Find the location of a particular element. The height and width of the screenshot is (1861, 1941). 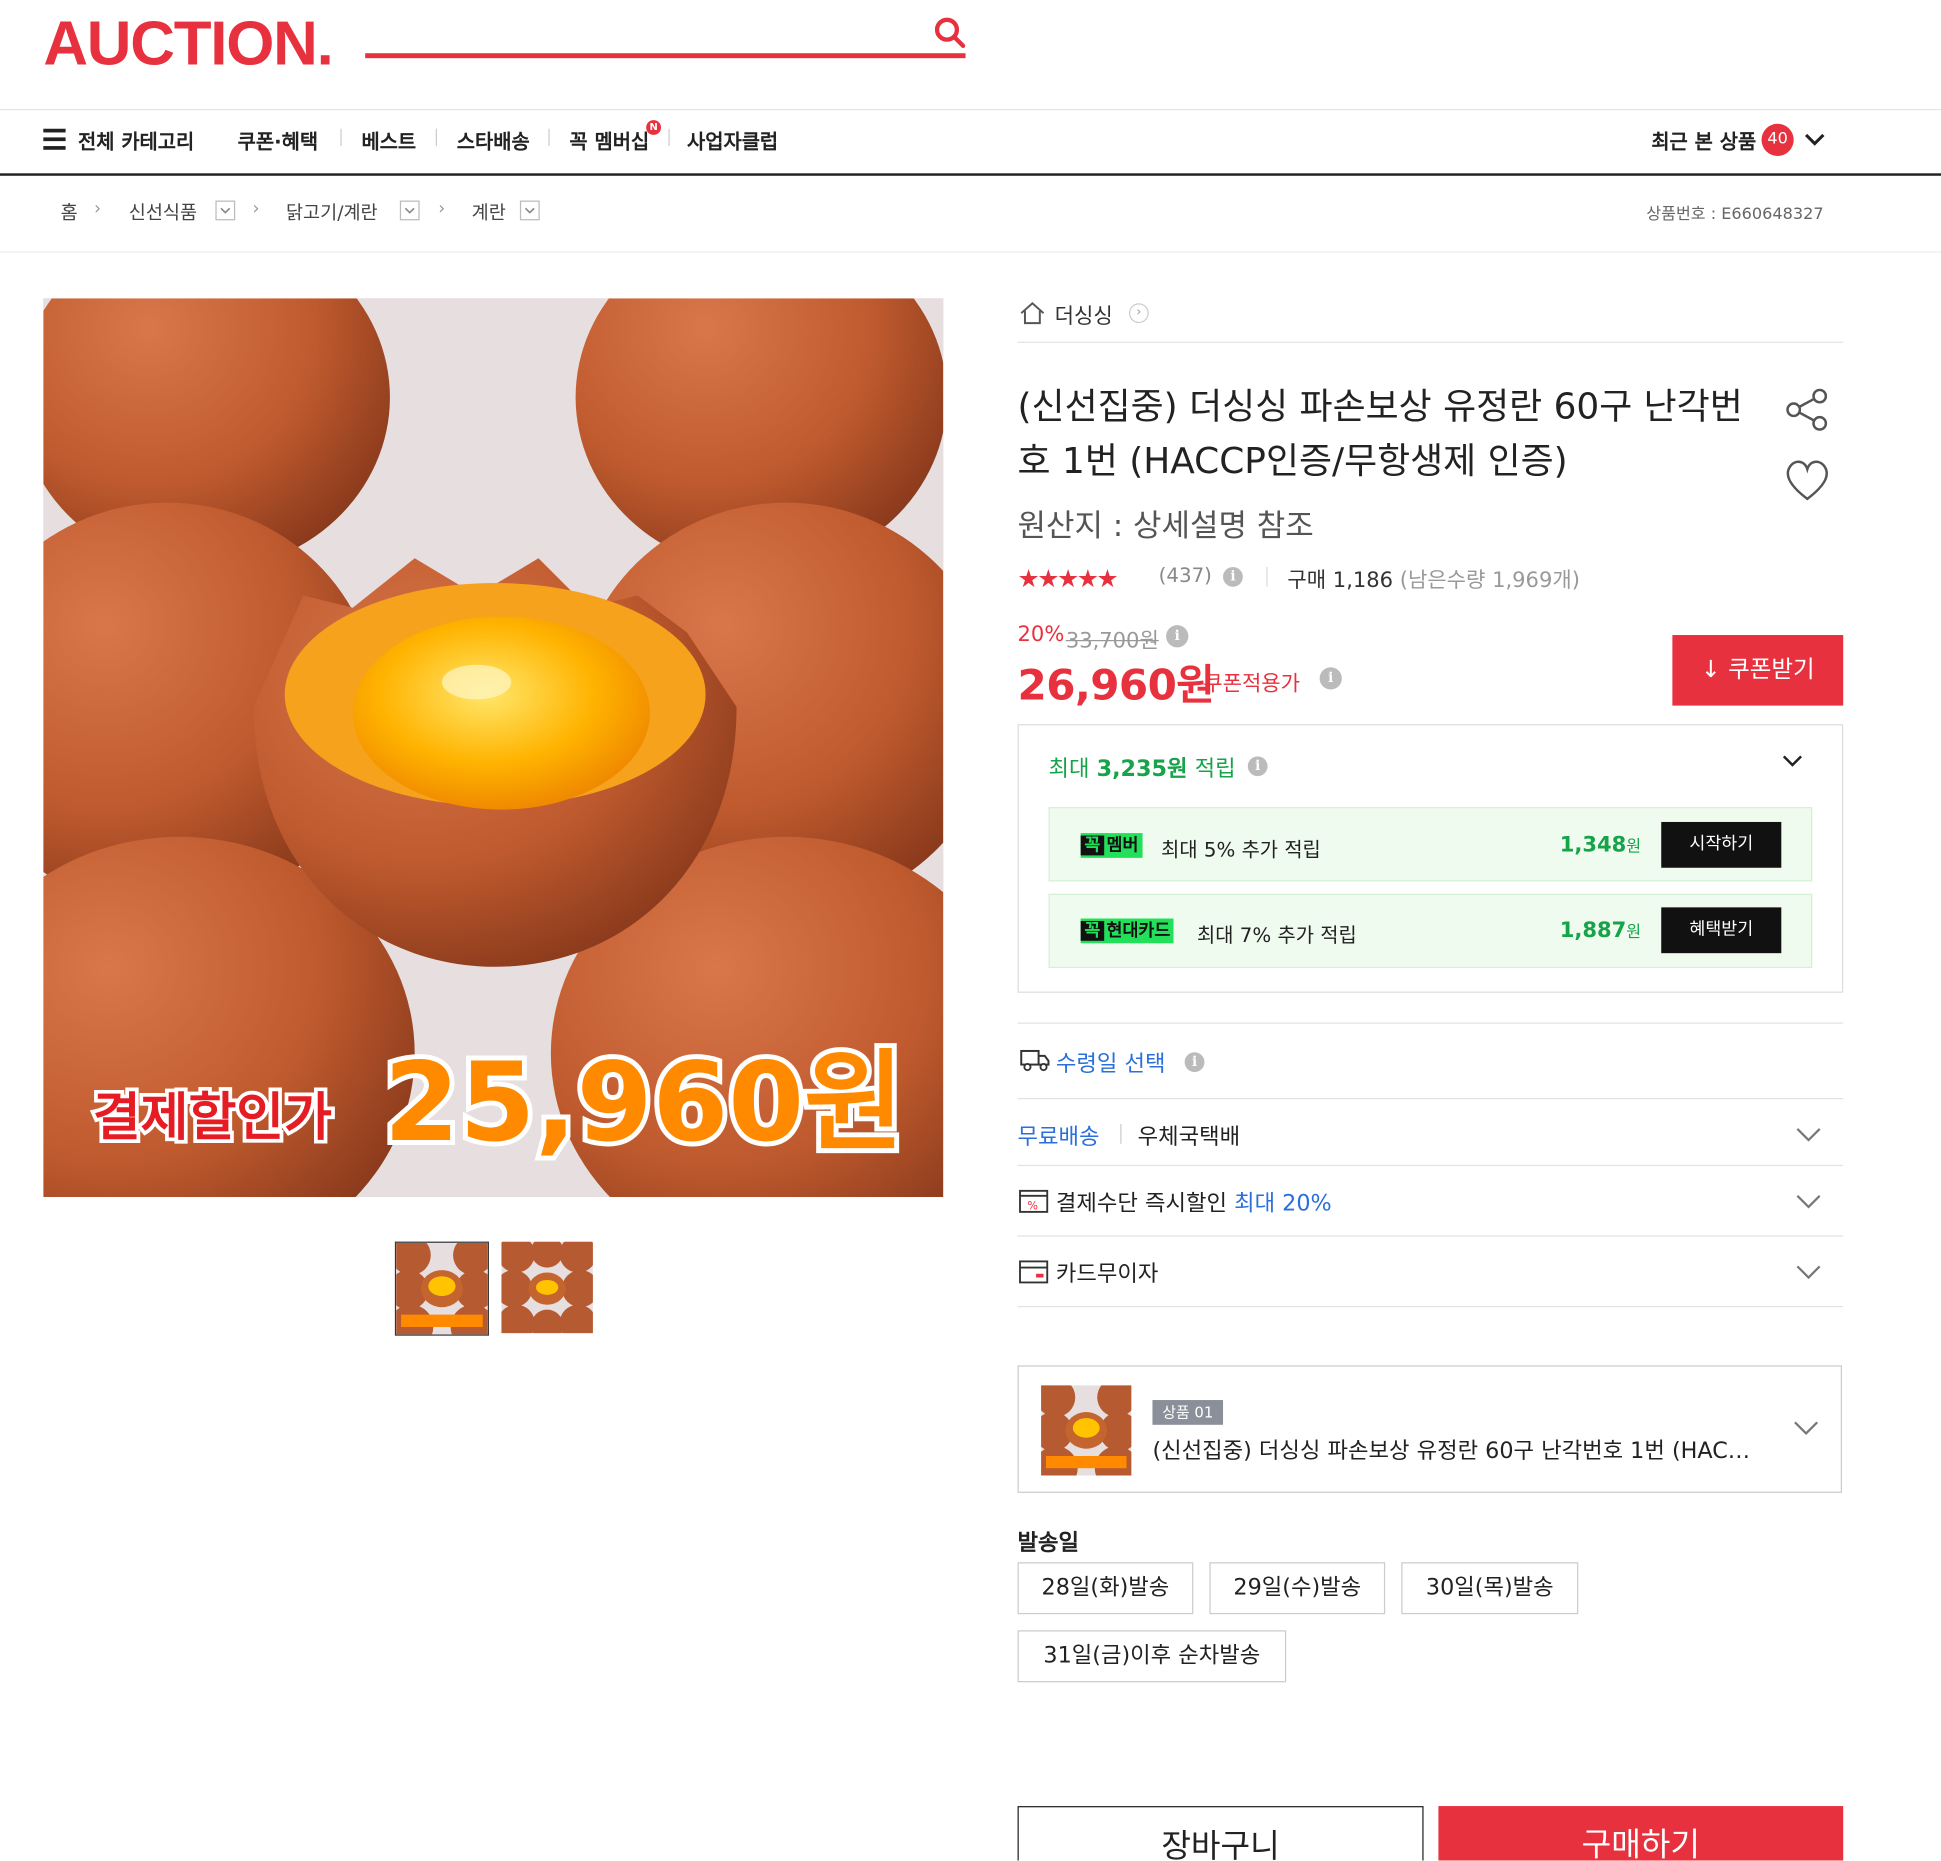

nav-membership: 꼭 멤버십 is located at coordinates (609, 140).